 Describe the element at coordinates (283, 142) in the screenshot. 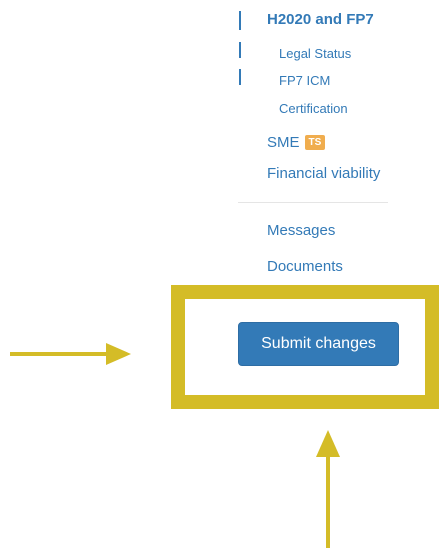

I see `nav-item-sme-label: SME` at that location.